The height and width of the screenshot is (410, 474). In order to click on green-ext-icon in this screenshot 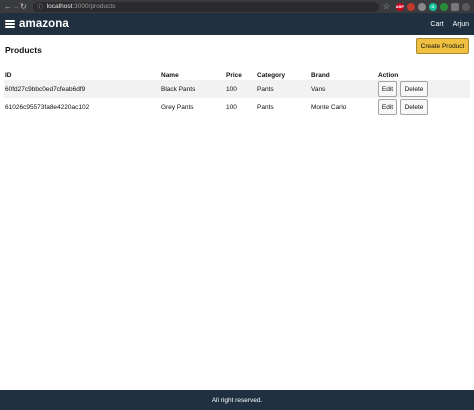, I will do `click(443, 6)`.